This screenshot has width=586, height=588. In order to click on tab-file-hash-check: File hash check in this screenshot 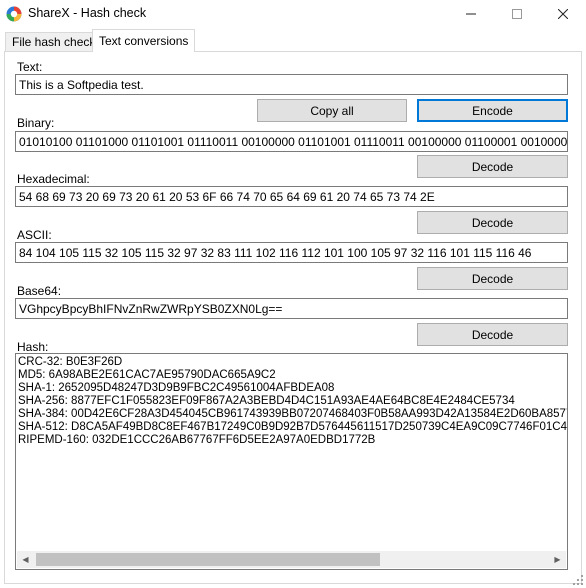, I will do `click(54, 41)`.